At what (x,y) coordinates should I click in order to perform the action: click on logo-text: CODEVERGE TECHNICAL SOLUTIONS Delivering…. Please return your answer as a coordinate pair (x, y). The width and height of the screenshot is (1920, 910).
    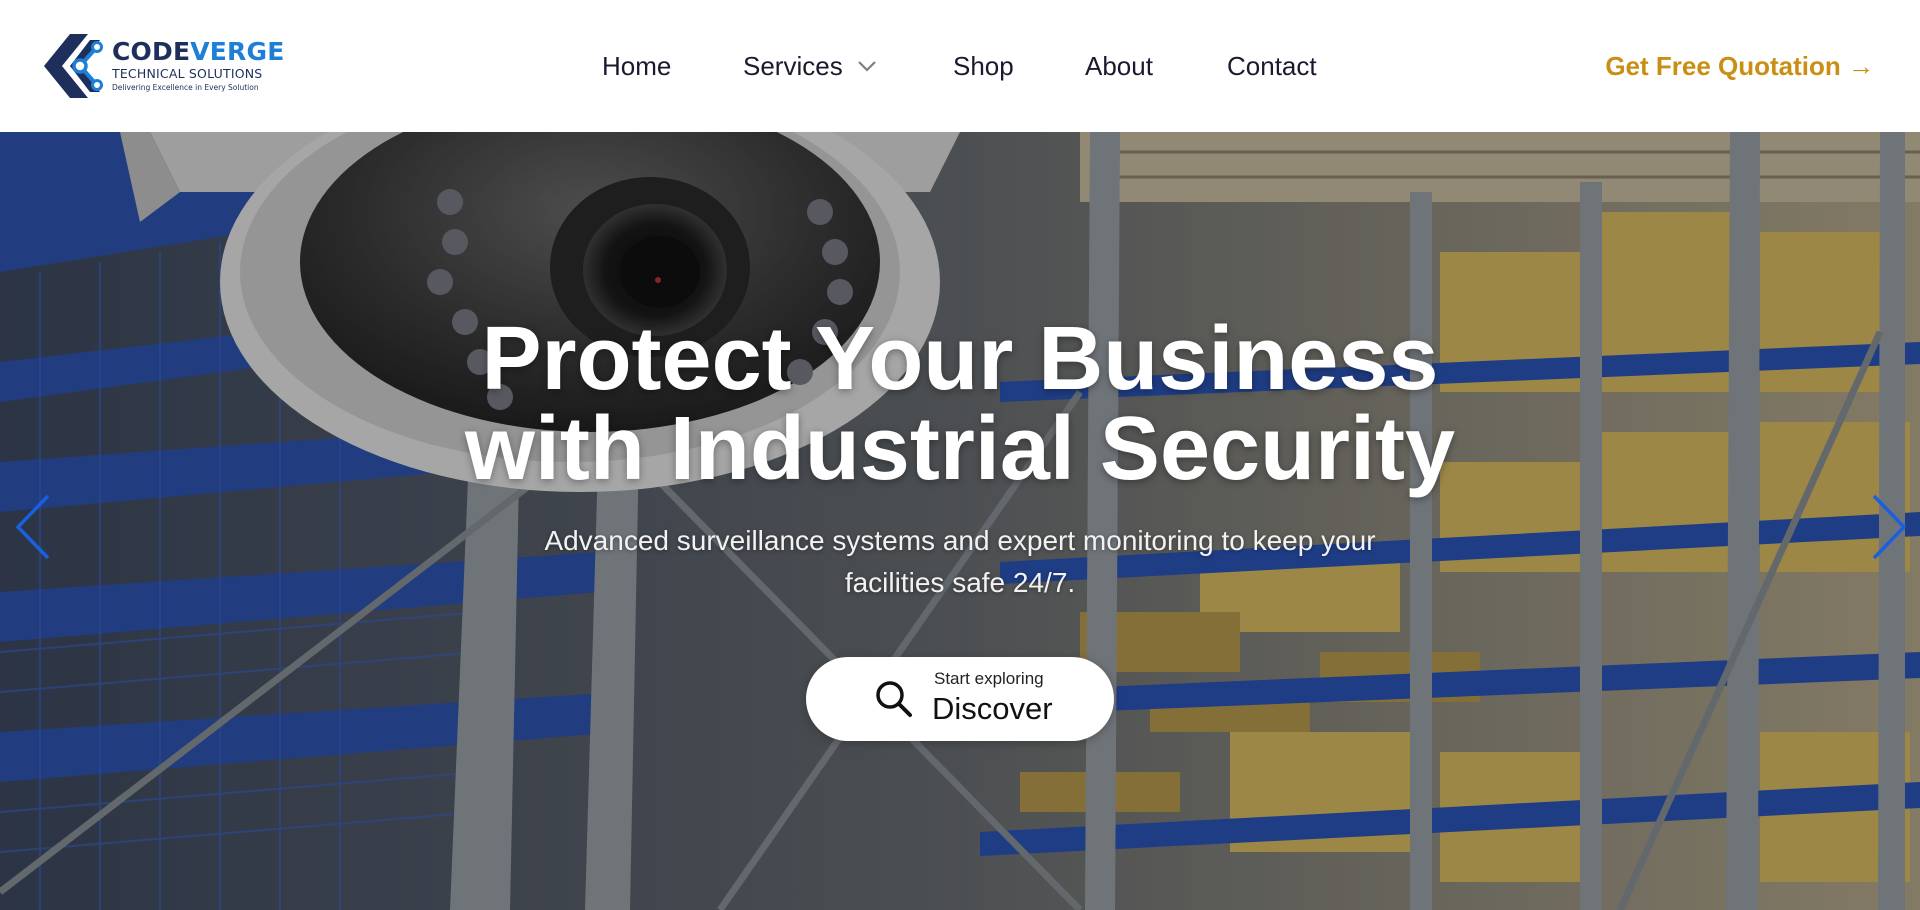
    Looking at the image, I should click on (198, 65).